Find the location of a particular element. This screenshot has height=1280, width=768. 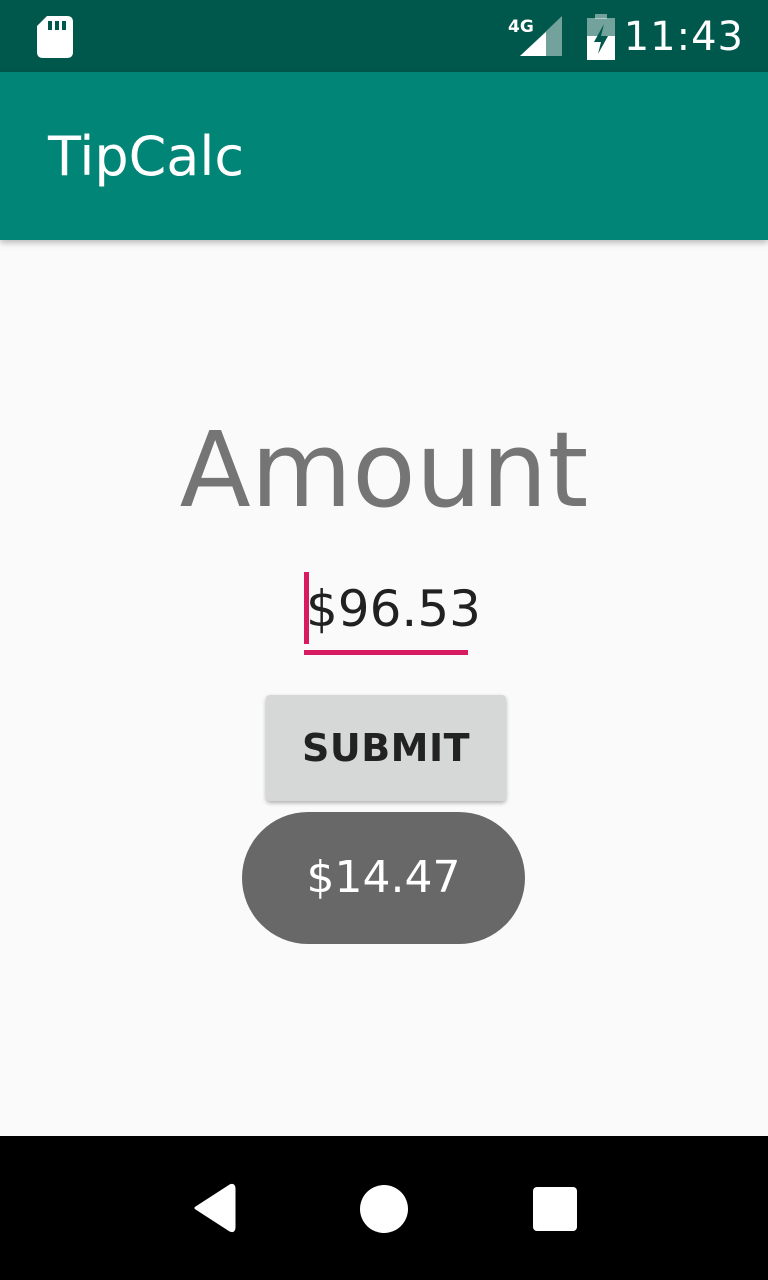

amount-input-underline is located at coordinates (386, 652).